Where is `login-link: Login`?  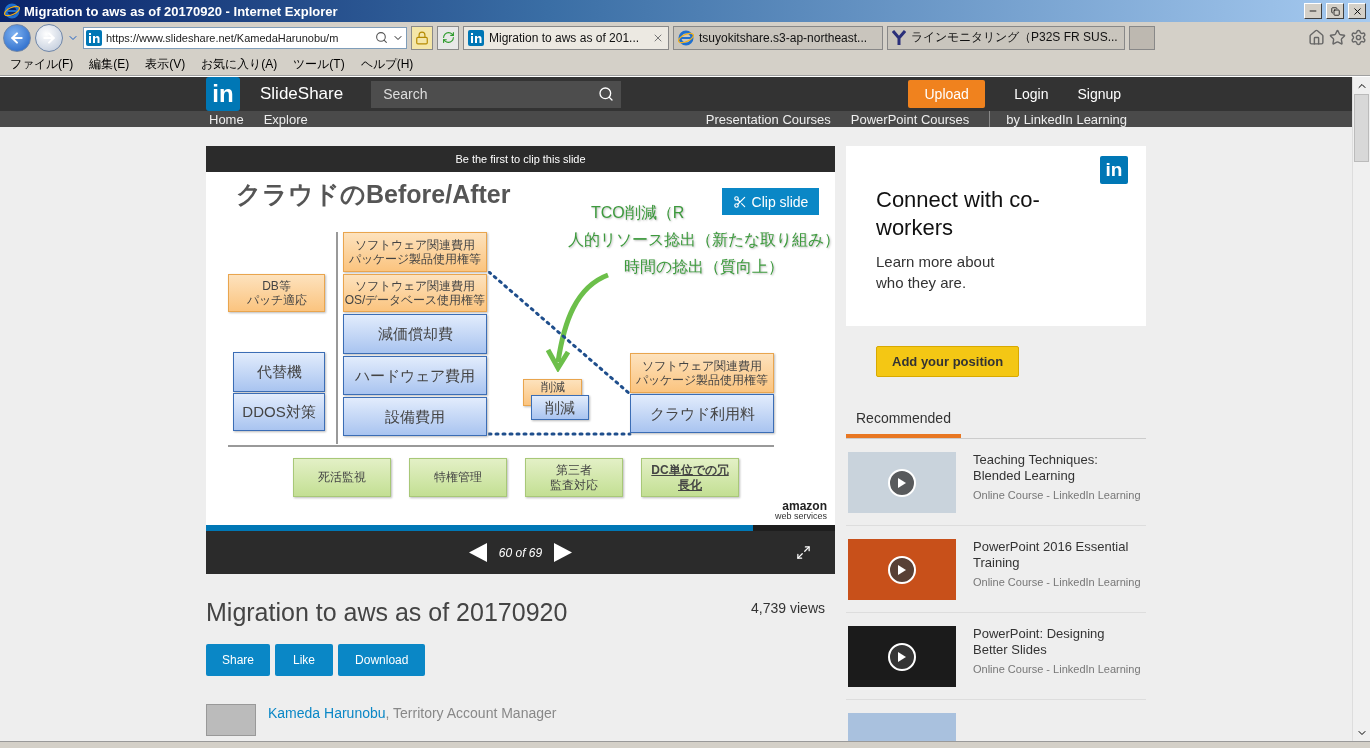 login-link: Login is located at coordinates (1031, 94).